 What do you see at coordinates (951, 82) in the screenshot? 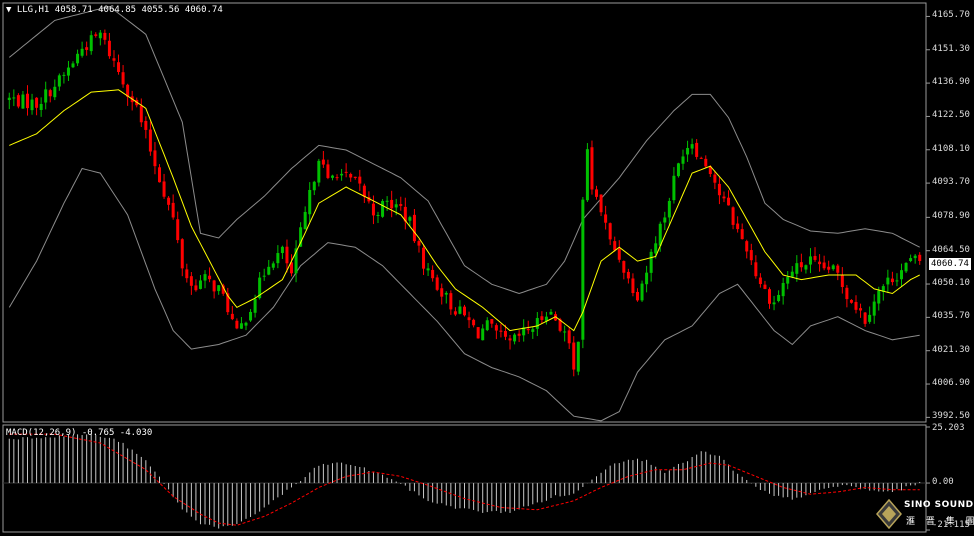
I see `price-tick-label: 4136.90` at bounding box center [951, 82].